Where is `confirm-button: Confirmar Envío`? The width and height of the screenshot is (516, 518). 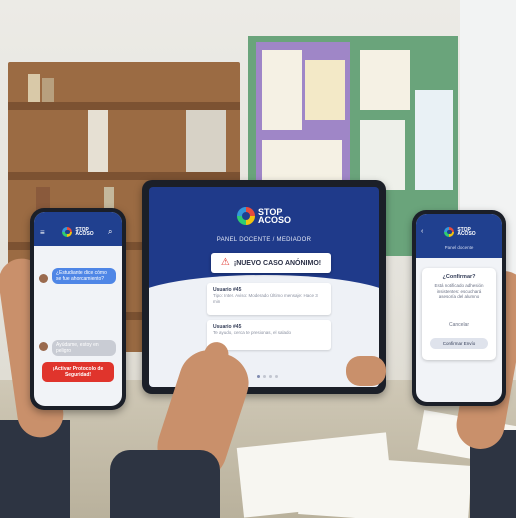 confirm-button: Confirmar Envío is located at coordinates (459, 343).